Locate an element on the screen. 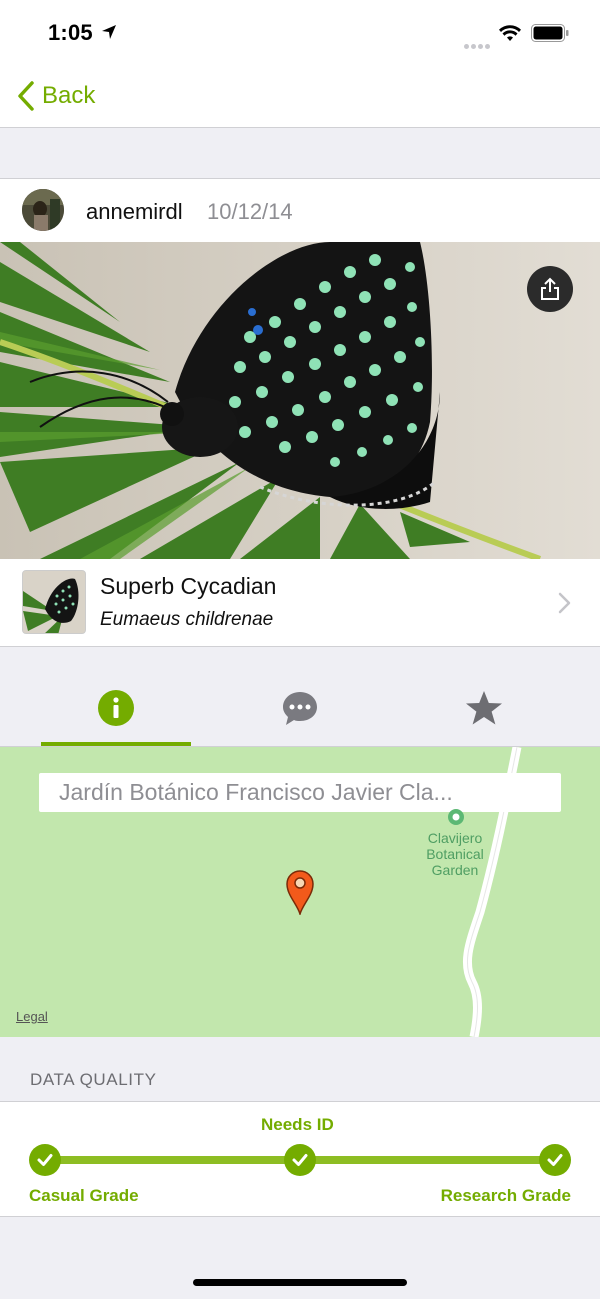 This screenshot has height=1299, width=600. dq-casual-label: Casual Grade is located at coordinates (84, 1195).